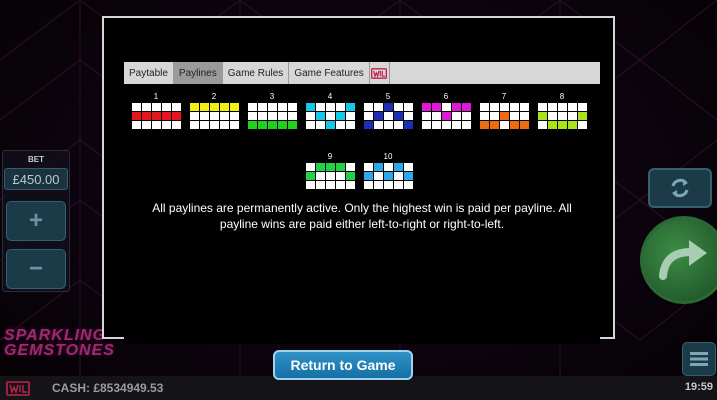 The image size is (717, 400). Describe the element at coordinates (329, 73) in the screenshot. I see `tab-game-features: Game Features` at that location.